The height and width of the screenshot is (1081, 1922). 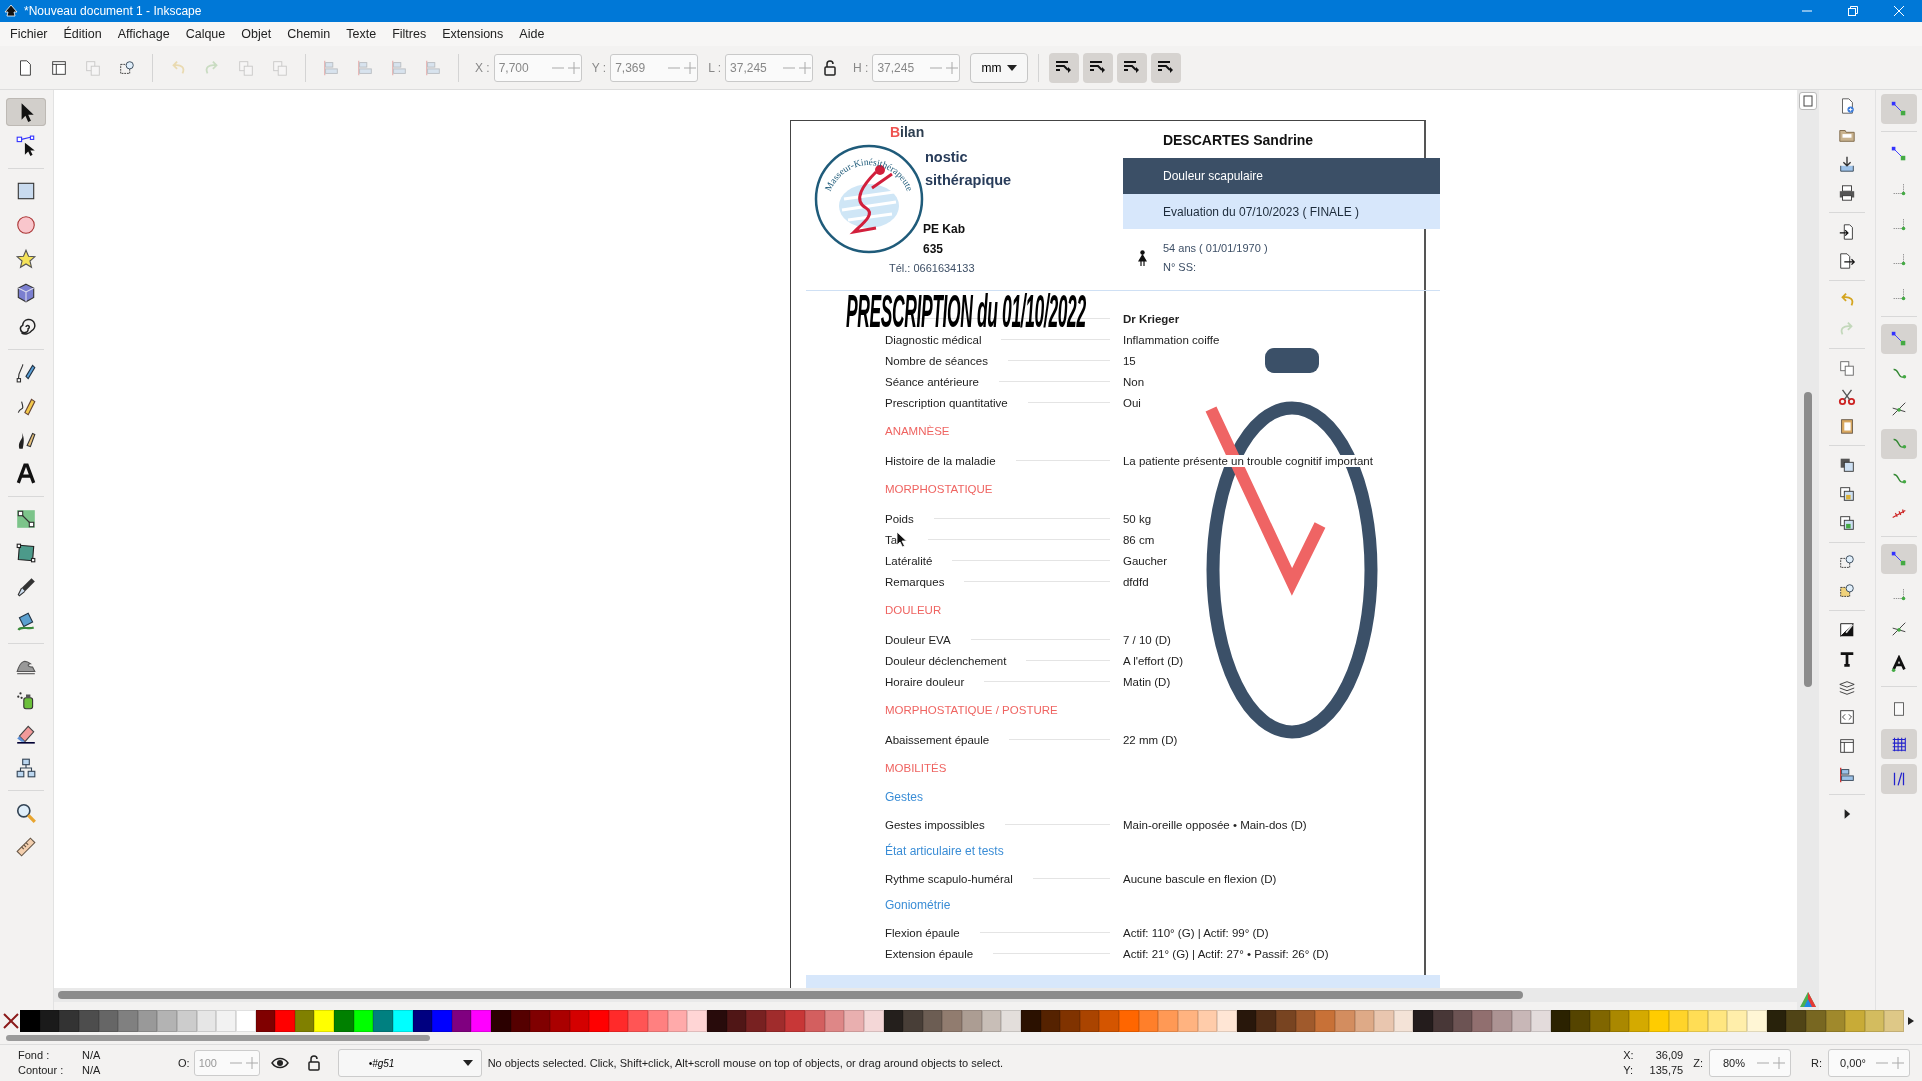 I want to click on menu-item: Texte, so click(x=361, y=34).